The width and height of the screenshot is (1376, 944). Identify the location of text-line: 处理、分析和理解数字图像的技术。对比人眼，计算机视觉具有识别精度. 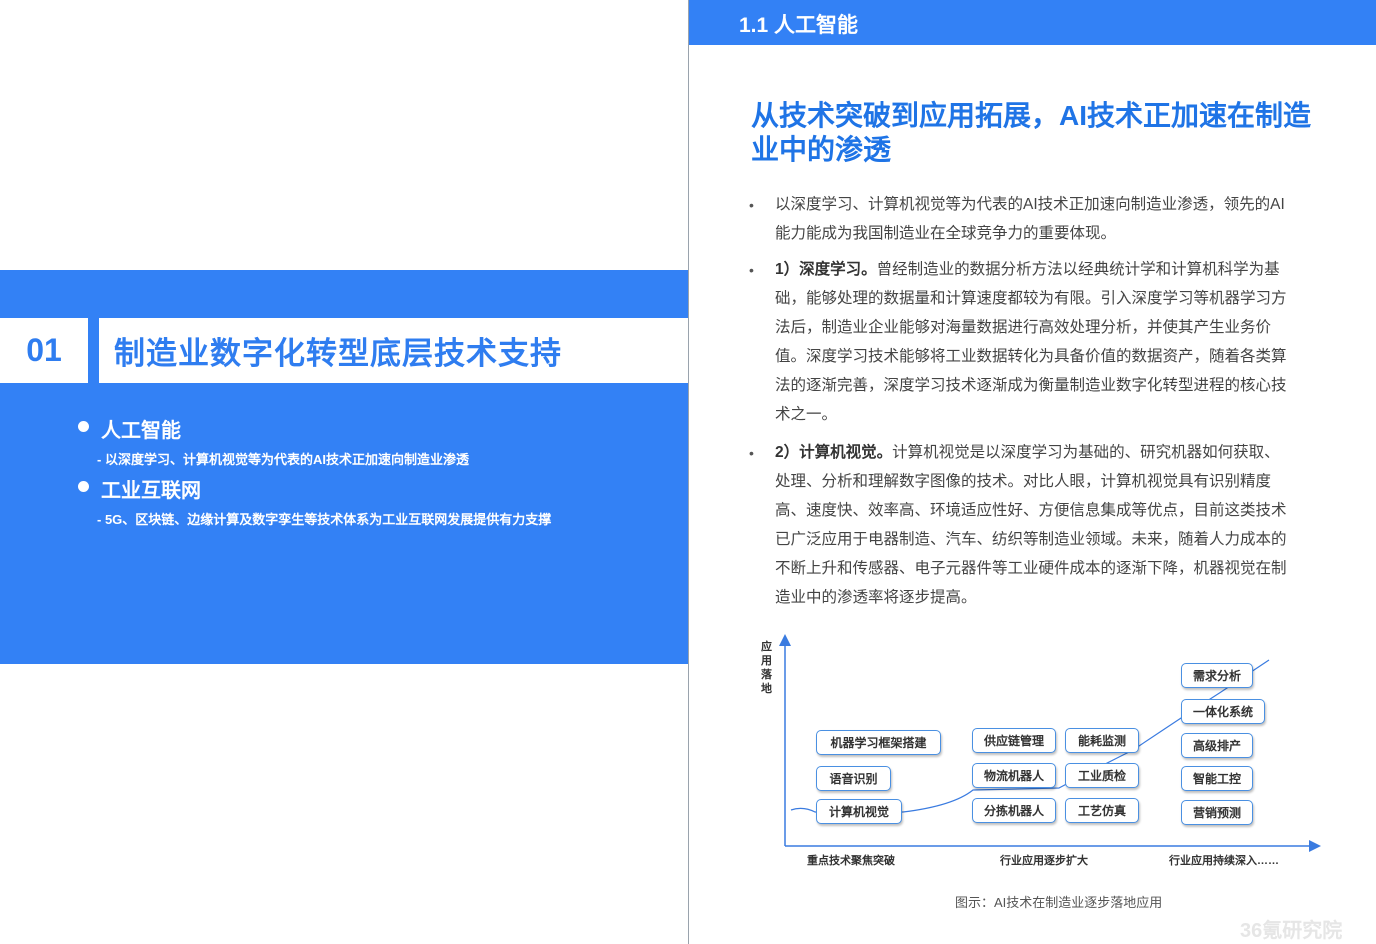
(1023, 481).